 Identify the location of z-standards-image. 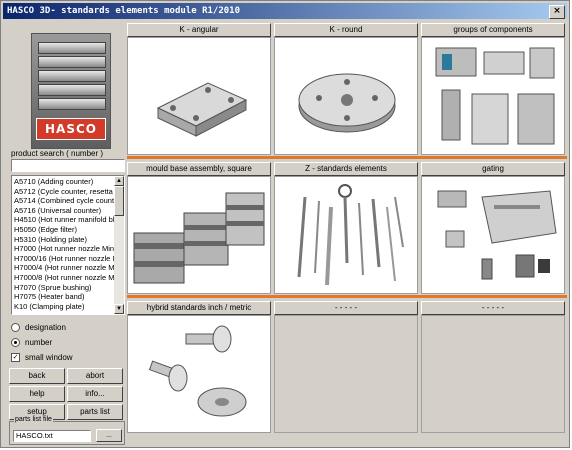
(346, 235).